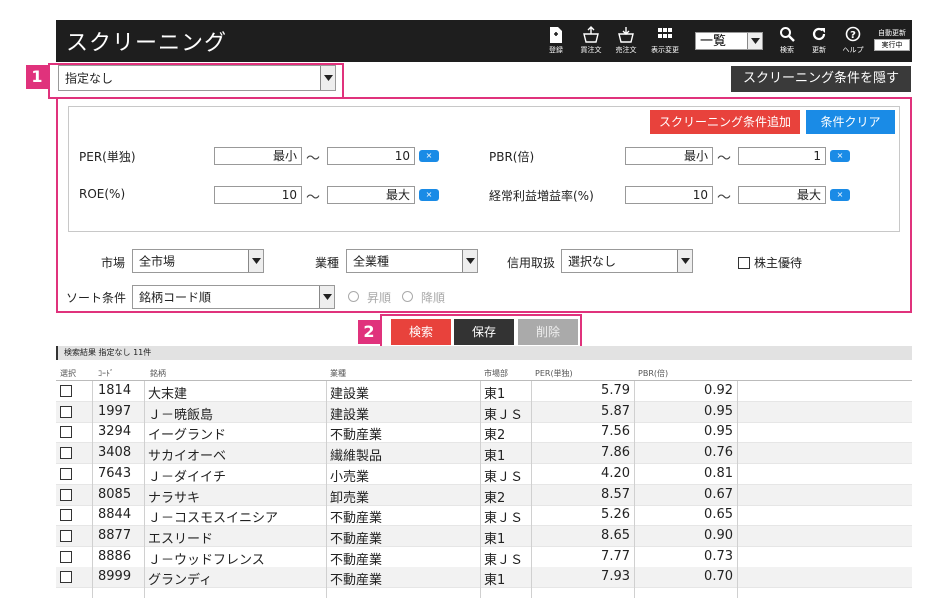  I want to click on cell-name: 大末建, so click(167, 392).